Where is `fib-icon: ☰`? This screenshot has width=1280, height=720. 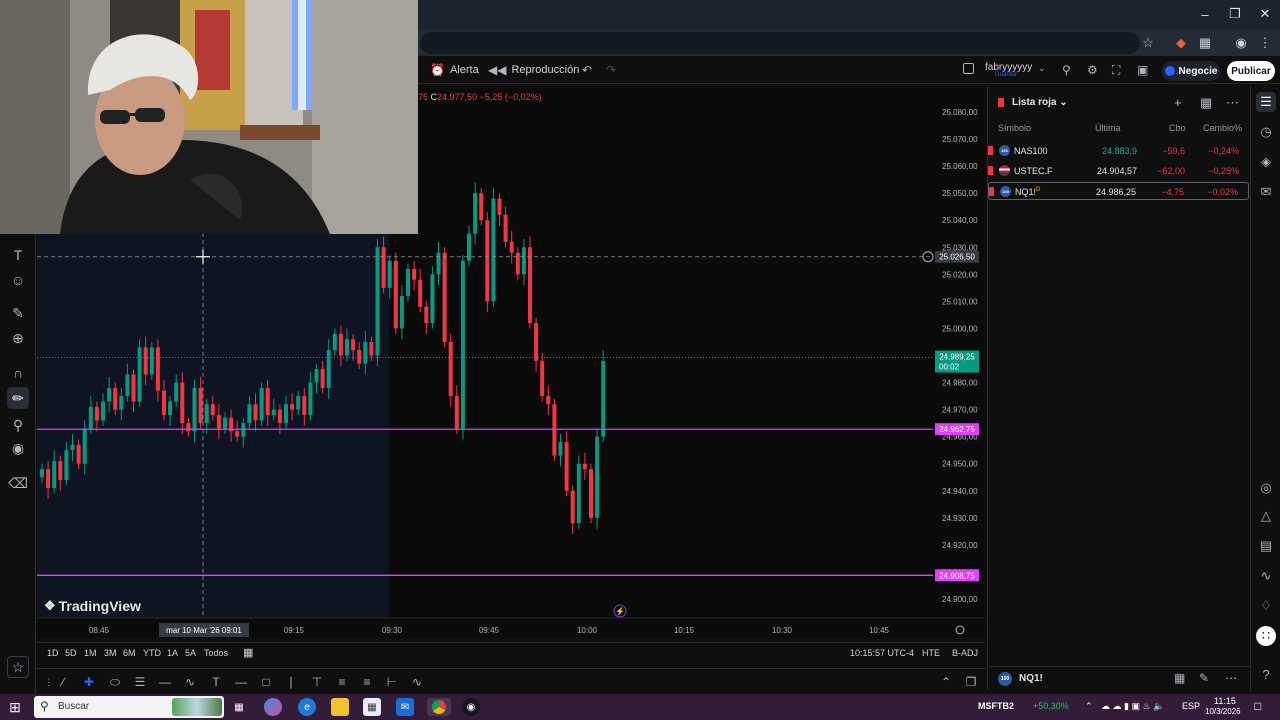
fib-icon: ☰ is located at coordinates (140, 682).